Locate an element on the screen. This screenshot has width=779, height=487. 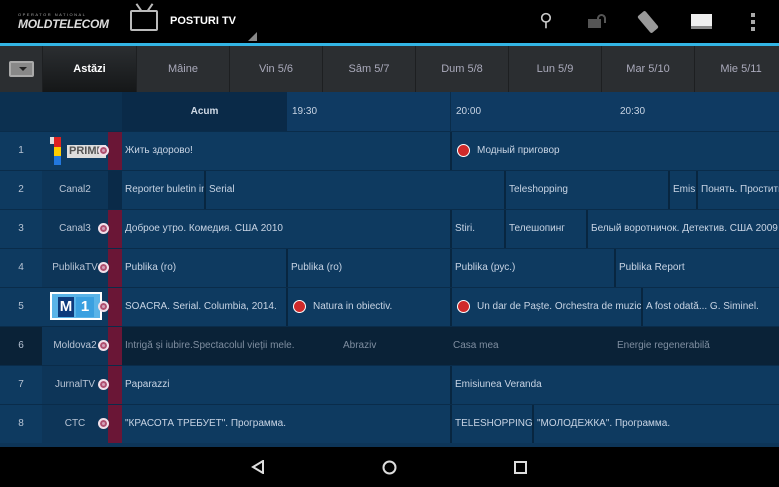
channel-number: 6 is located at coordinates (21, 345).